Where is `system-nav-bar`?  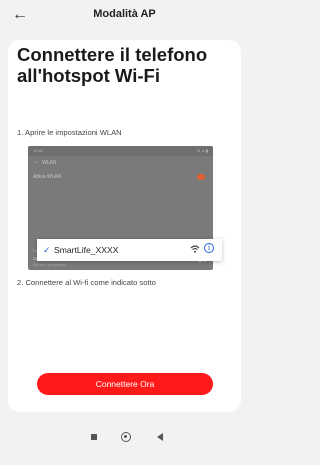 system-nav-bar is located at coordinates (124, 442).